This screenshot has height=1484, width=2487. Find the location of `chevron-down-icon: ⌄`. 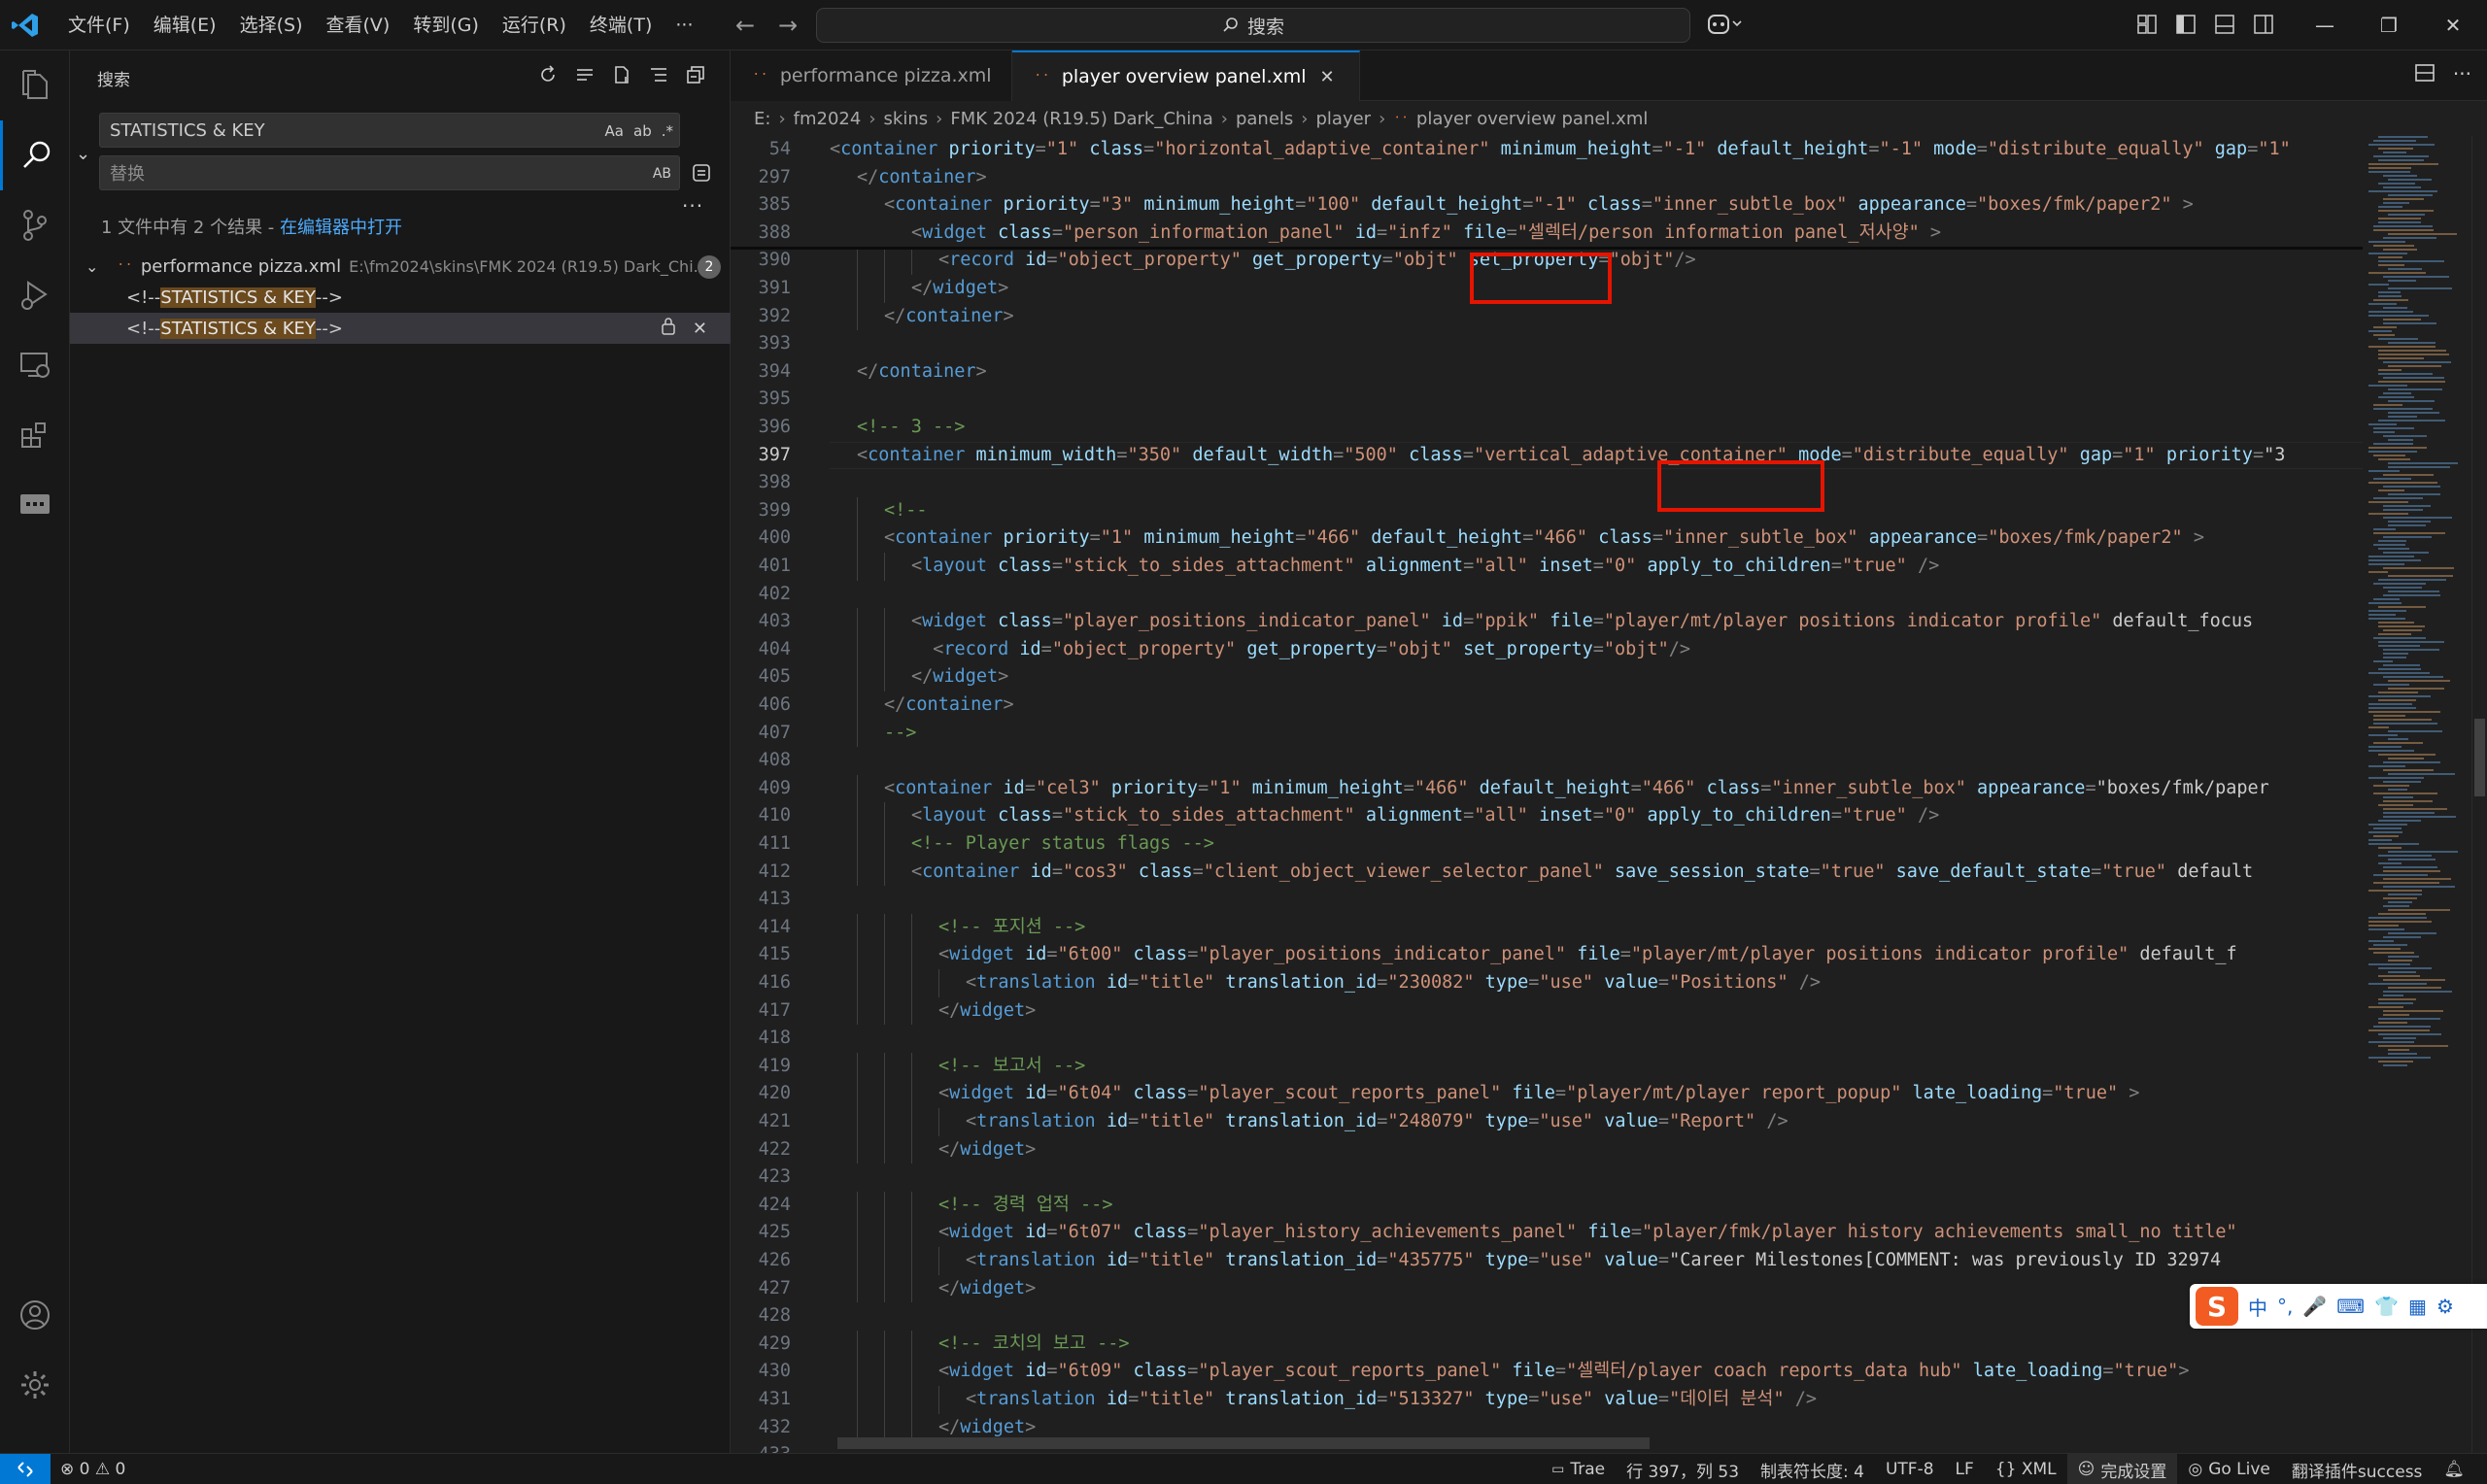

chevron-down-icon: ⌄ is located at coordinates (97, 266).